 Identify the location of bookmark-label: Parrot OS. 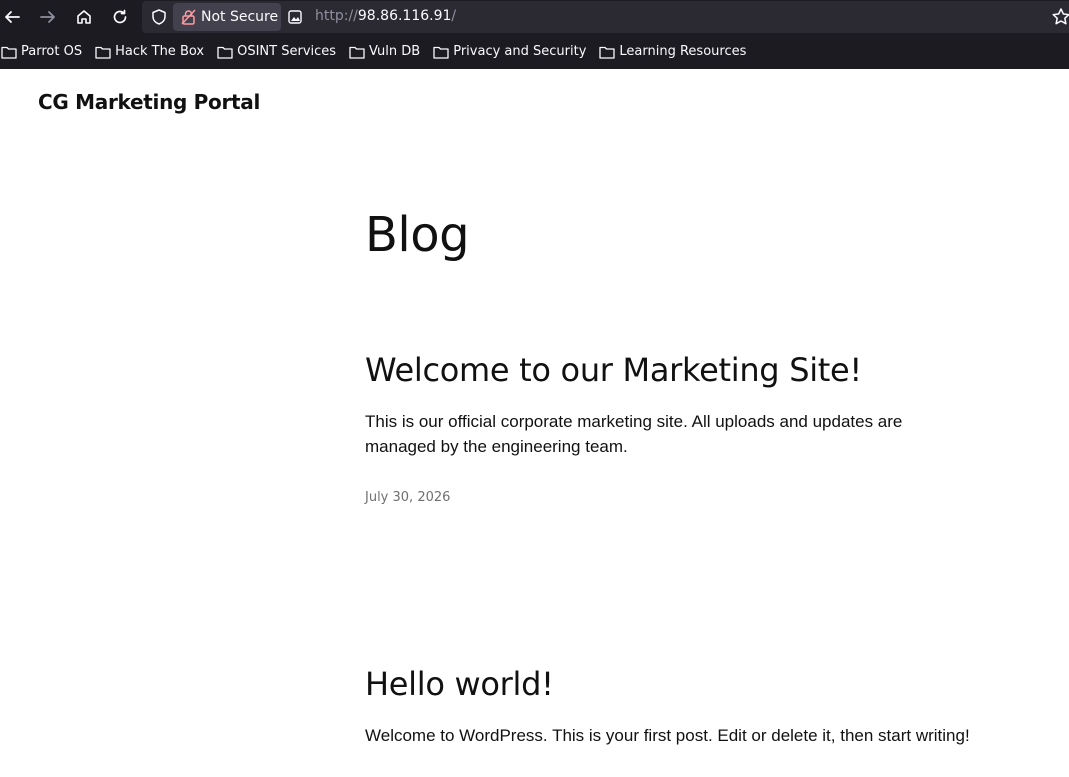
(52, 51).